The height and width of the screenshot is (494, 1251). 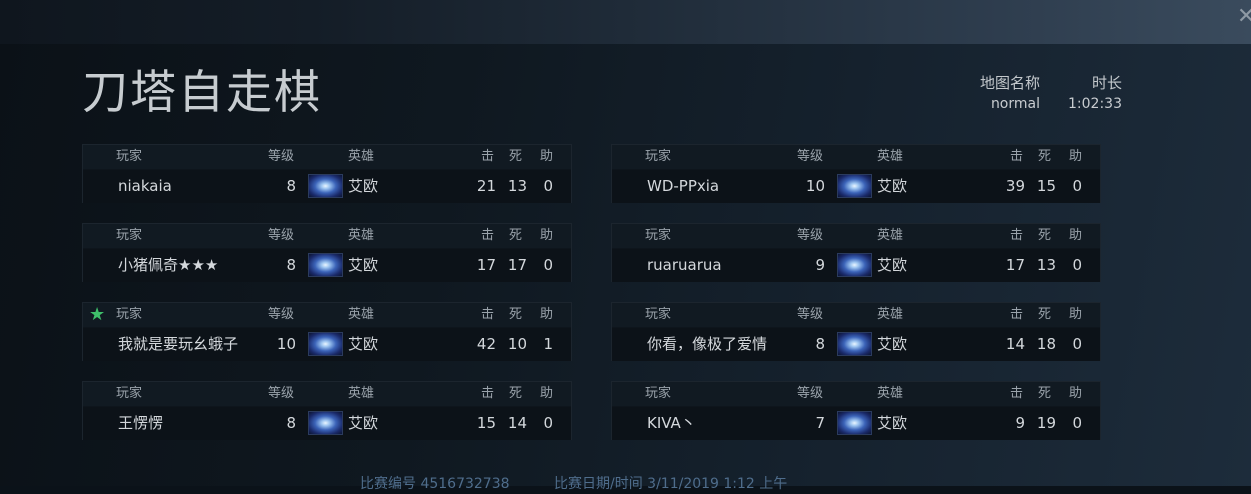 What do you see at coordinates (97, 314) in the screenshot?
I see `star-icon: ★` at bounding box center [97, 314].